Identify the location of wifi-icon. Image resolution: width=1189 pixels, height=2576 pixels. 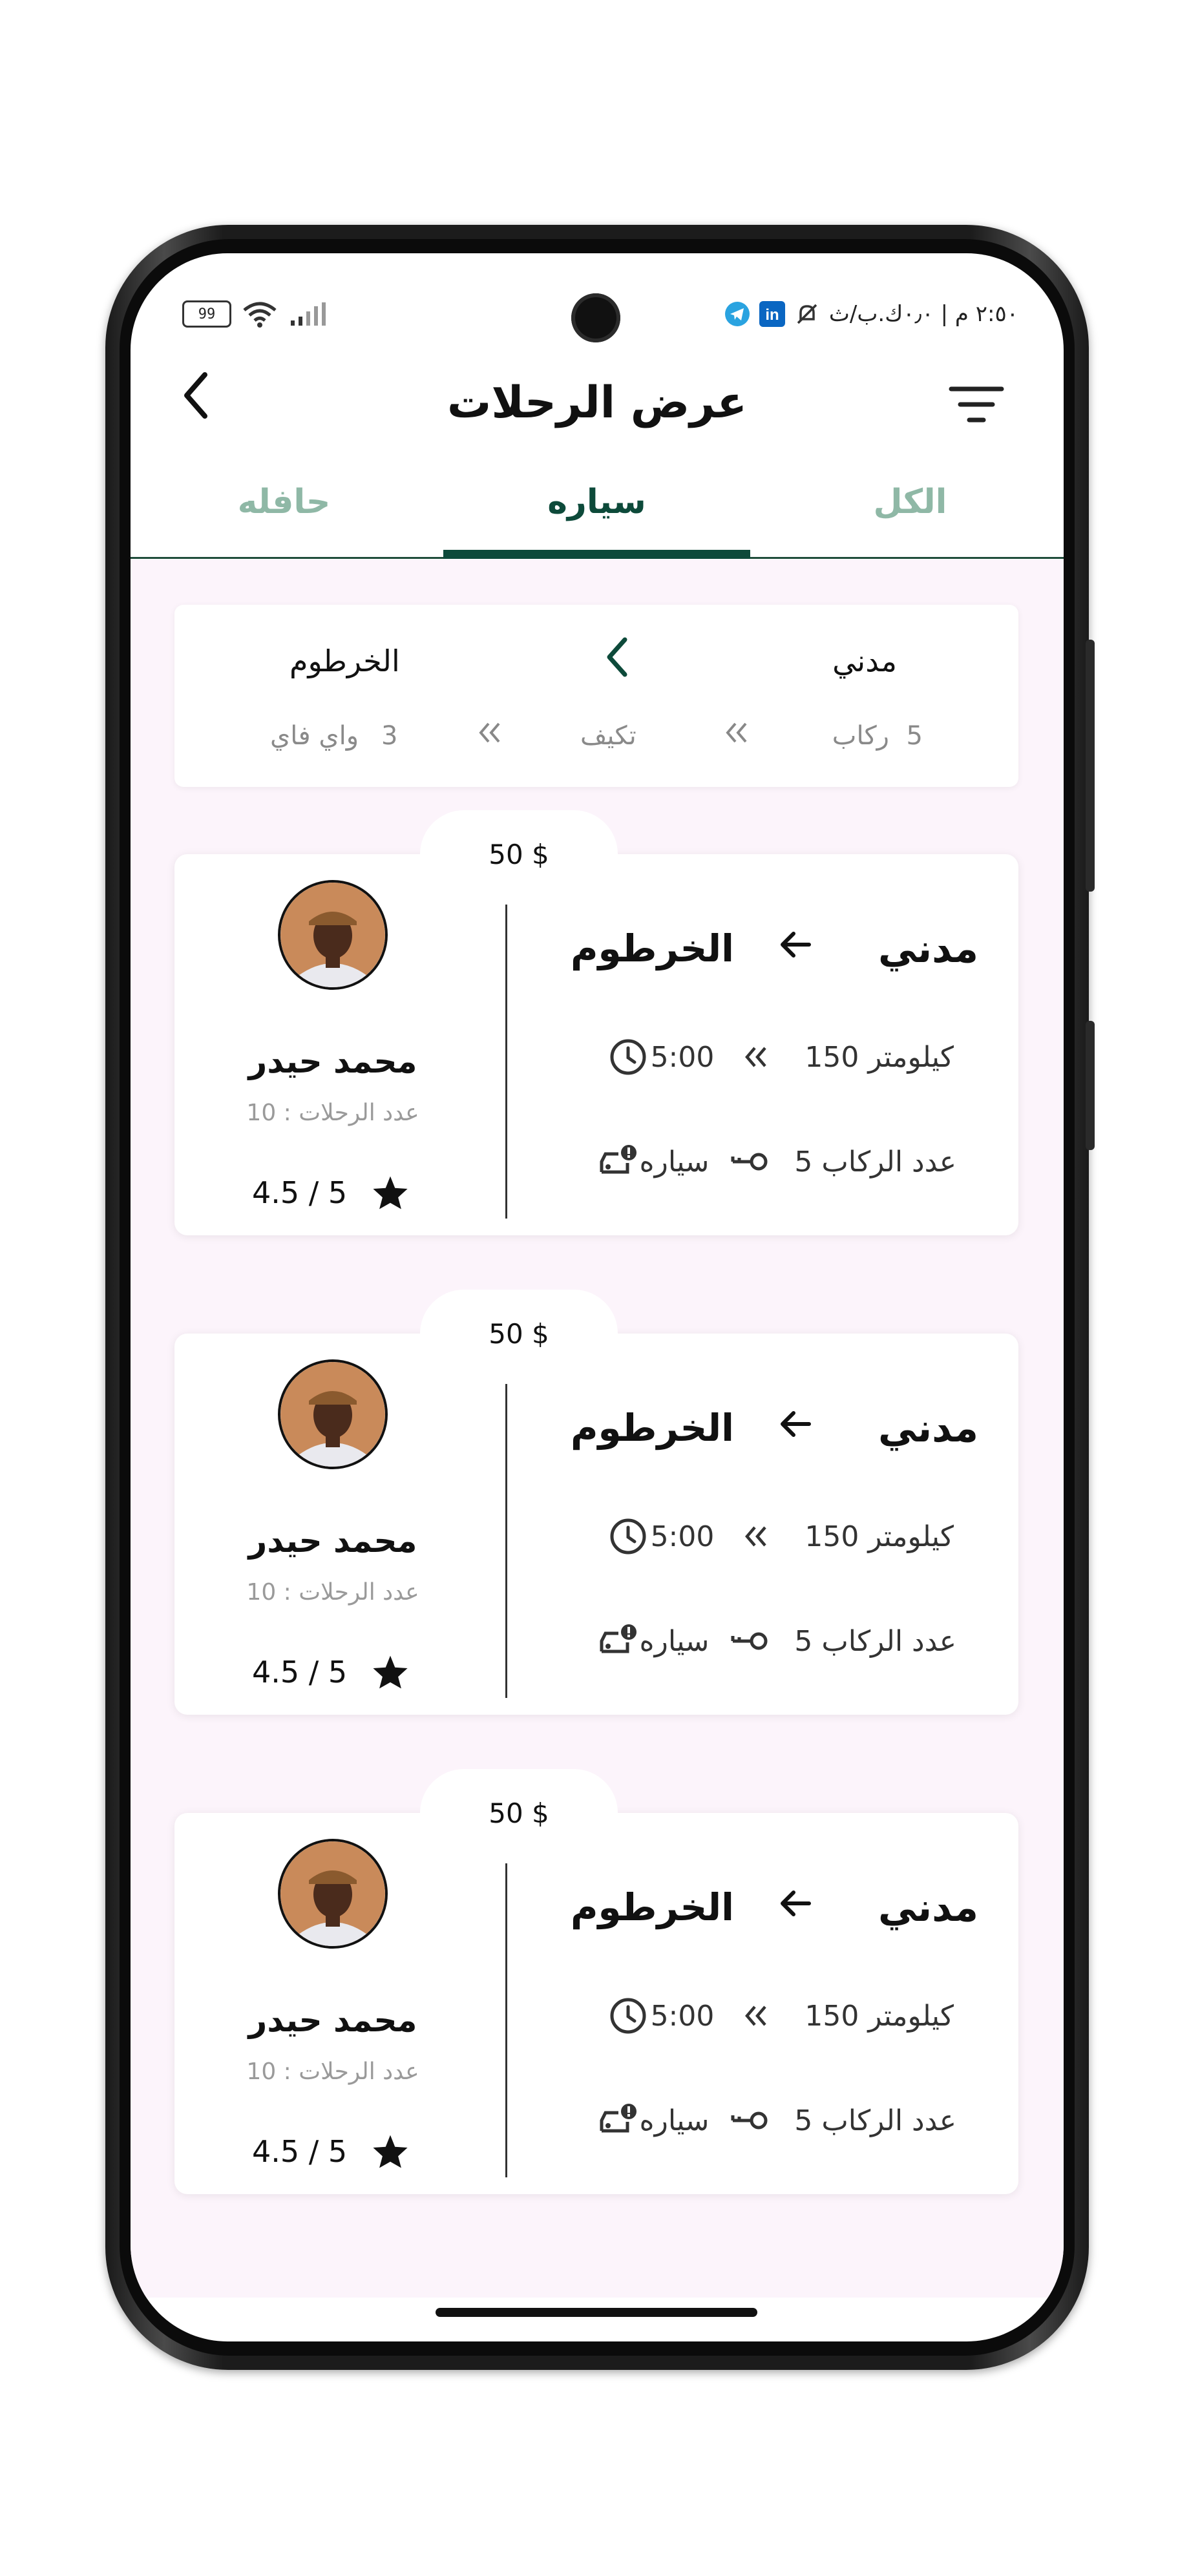
(260, 314).